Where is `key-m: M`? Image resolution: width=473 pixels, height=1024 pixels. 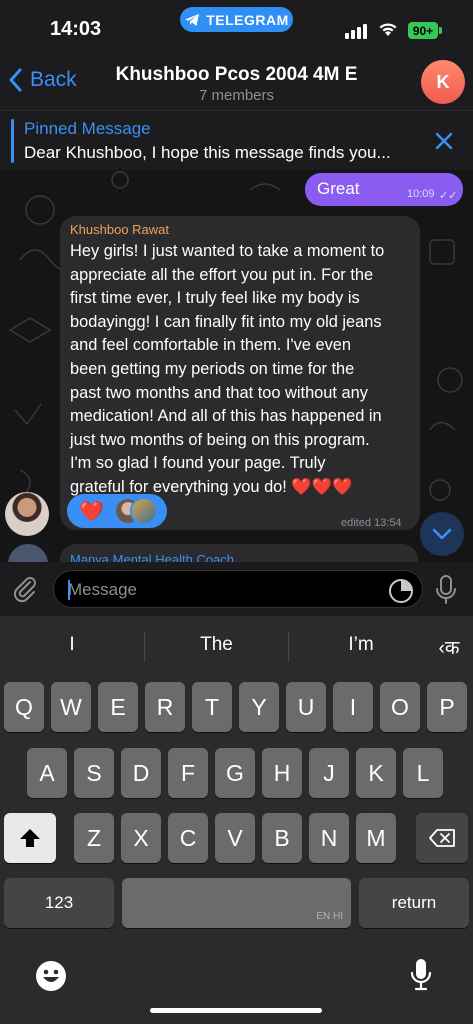
key-m: M is located at coordinates (376, 838).